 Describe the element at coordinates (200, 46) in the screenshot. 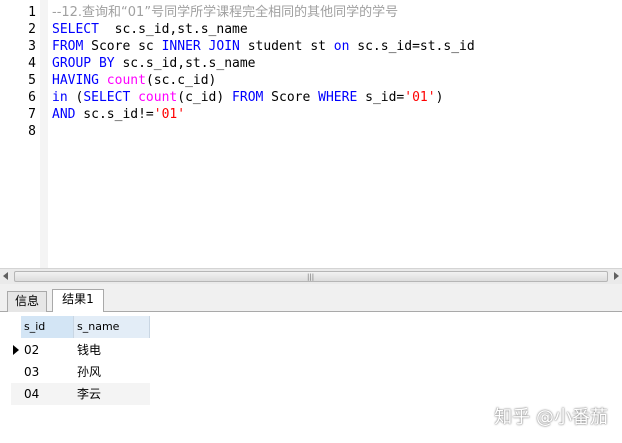

I see `code-token: INNER JOIN` at that location.